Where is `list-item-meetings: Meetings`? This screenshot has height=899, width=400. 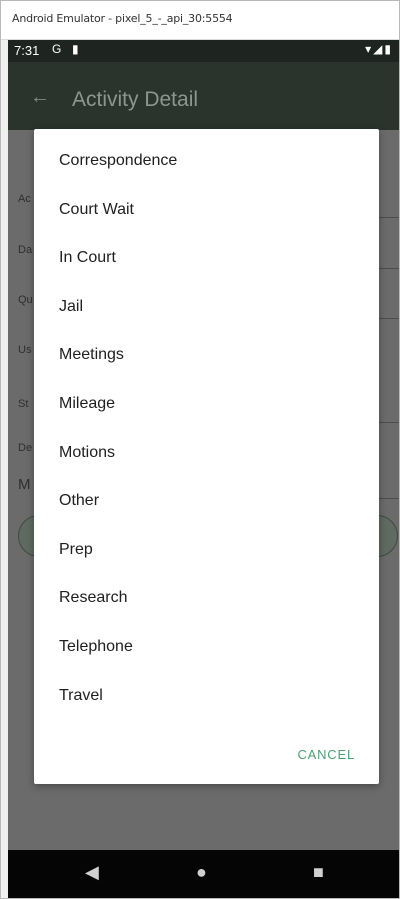
list-item-meetings: Meetings is located at coordinates (206, 355).